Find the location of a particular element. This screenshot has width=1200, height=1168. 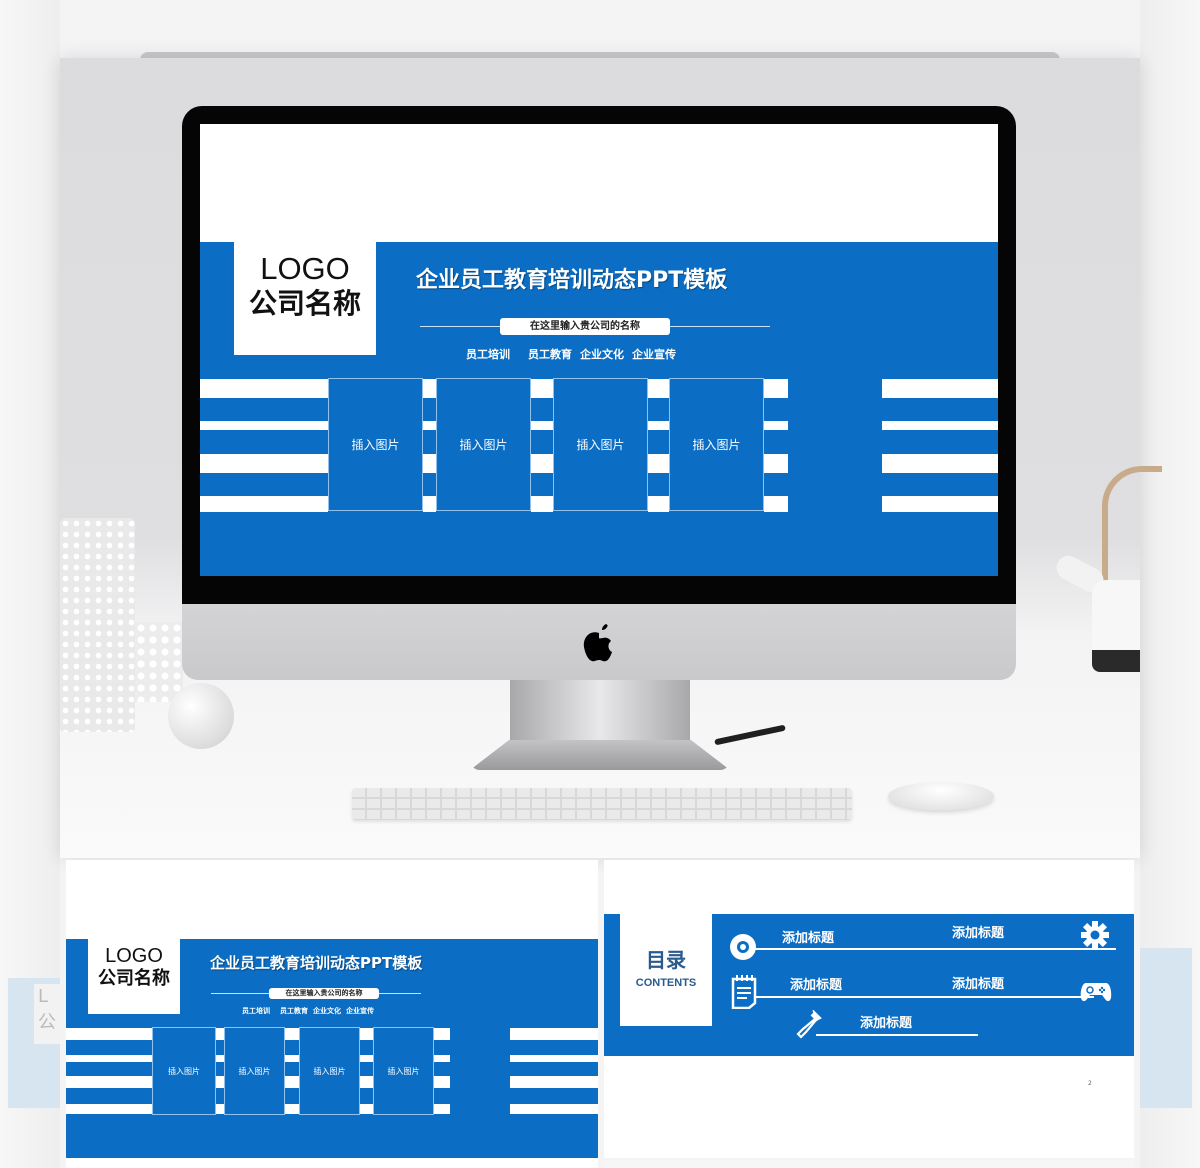

gamepad-icon is located at coordinates (1096, 992).